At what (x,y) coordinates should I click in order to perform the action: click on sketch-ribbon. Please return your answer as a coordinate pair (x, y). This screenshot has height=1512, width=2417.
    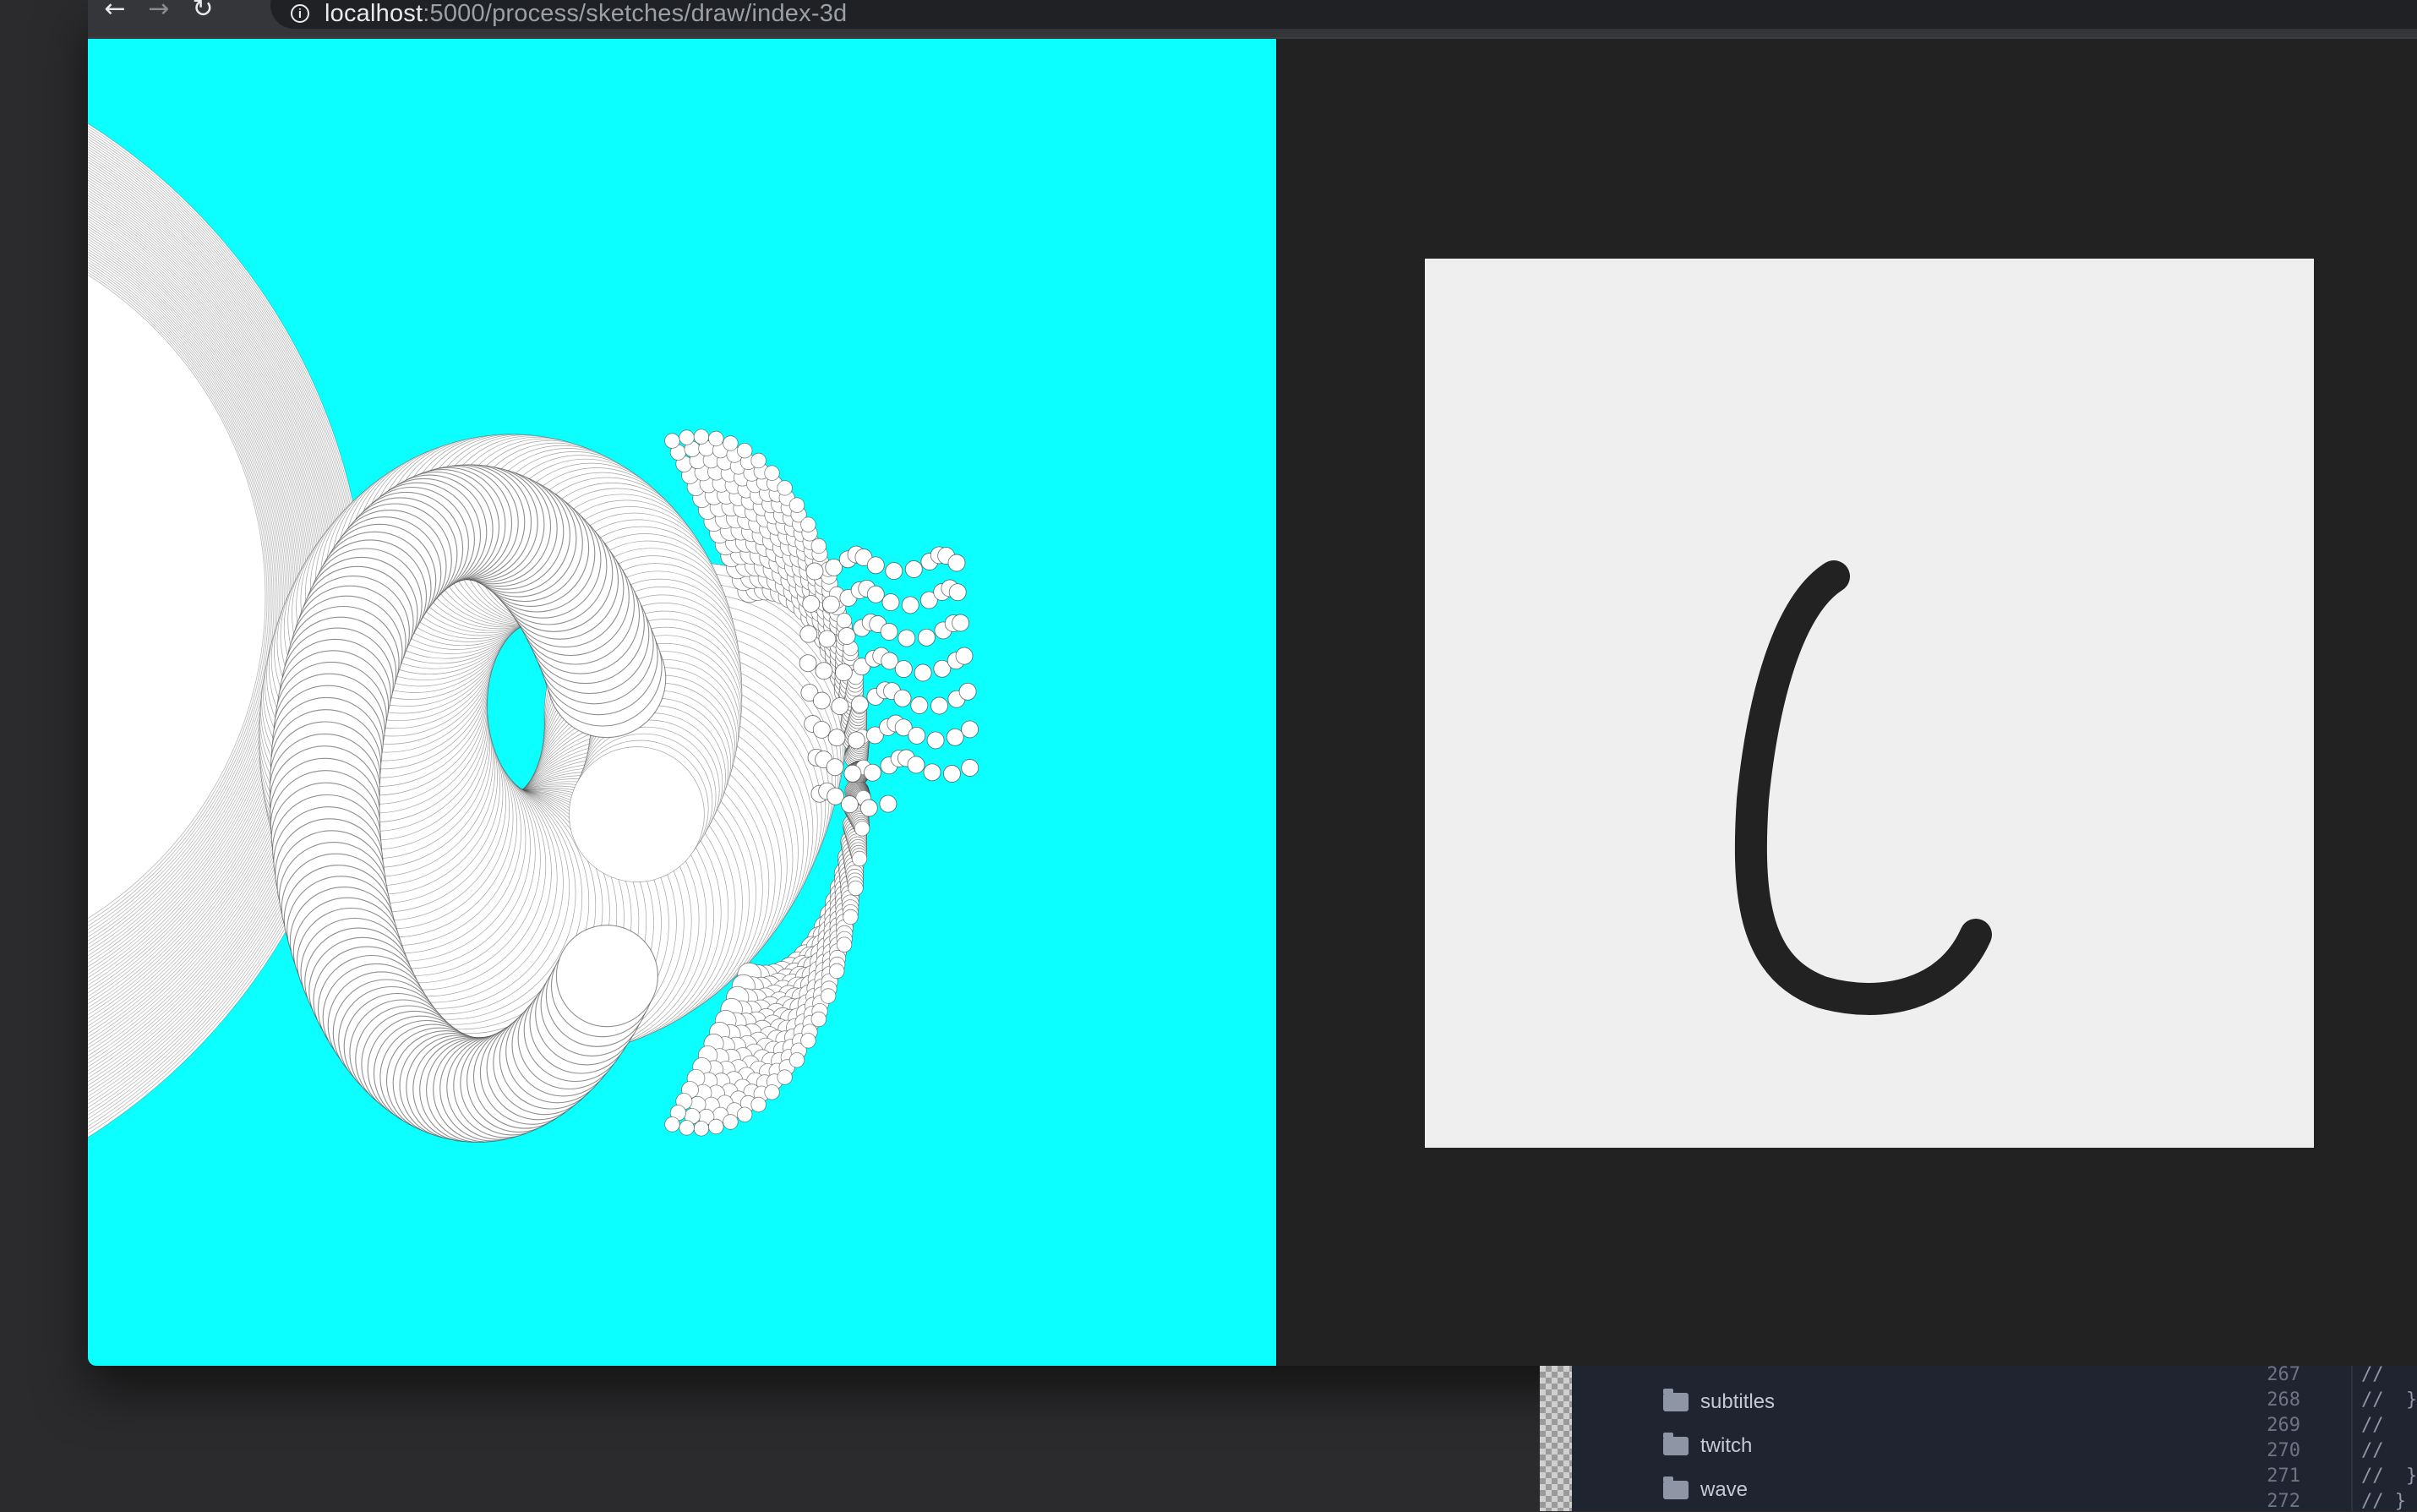
    Looking at the image, I should click on (637, 814).